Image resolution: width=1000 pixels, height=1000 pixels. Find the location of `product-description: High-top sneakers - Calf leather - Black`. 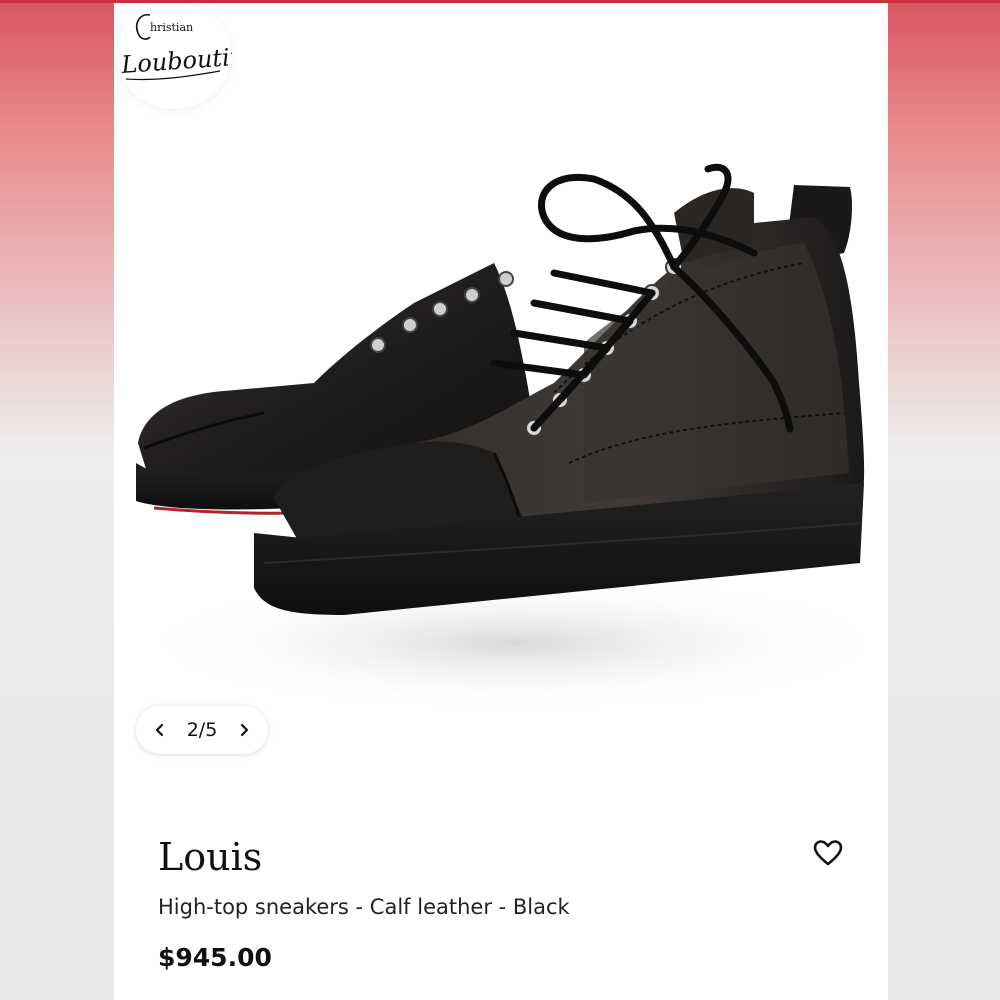

product-description: High-top sneakers - Calf leather - Black is located at coordinates (364, 907).